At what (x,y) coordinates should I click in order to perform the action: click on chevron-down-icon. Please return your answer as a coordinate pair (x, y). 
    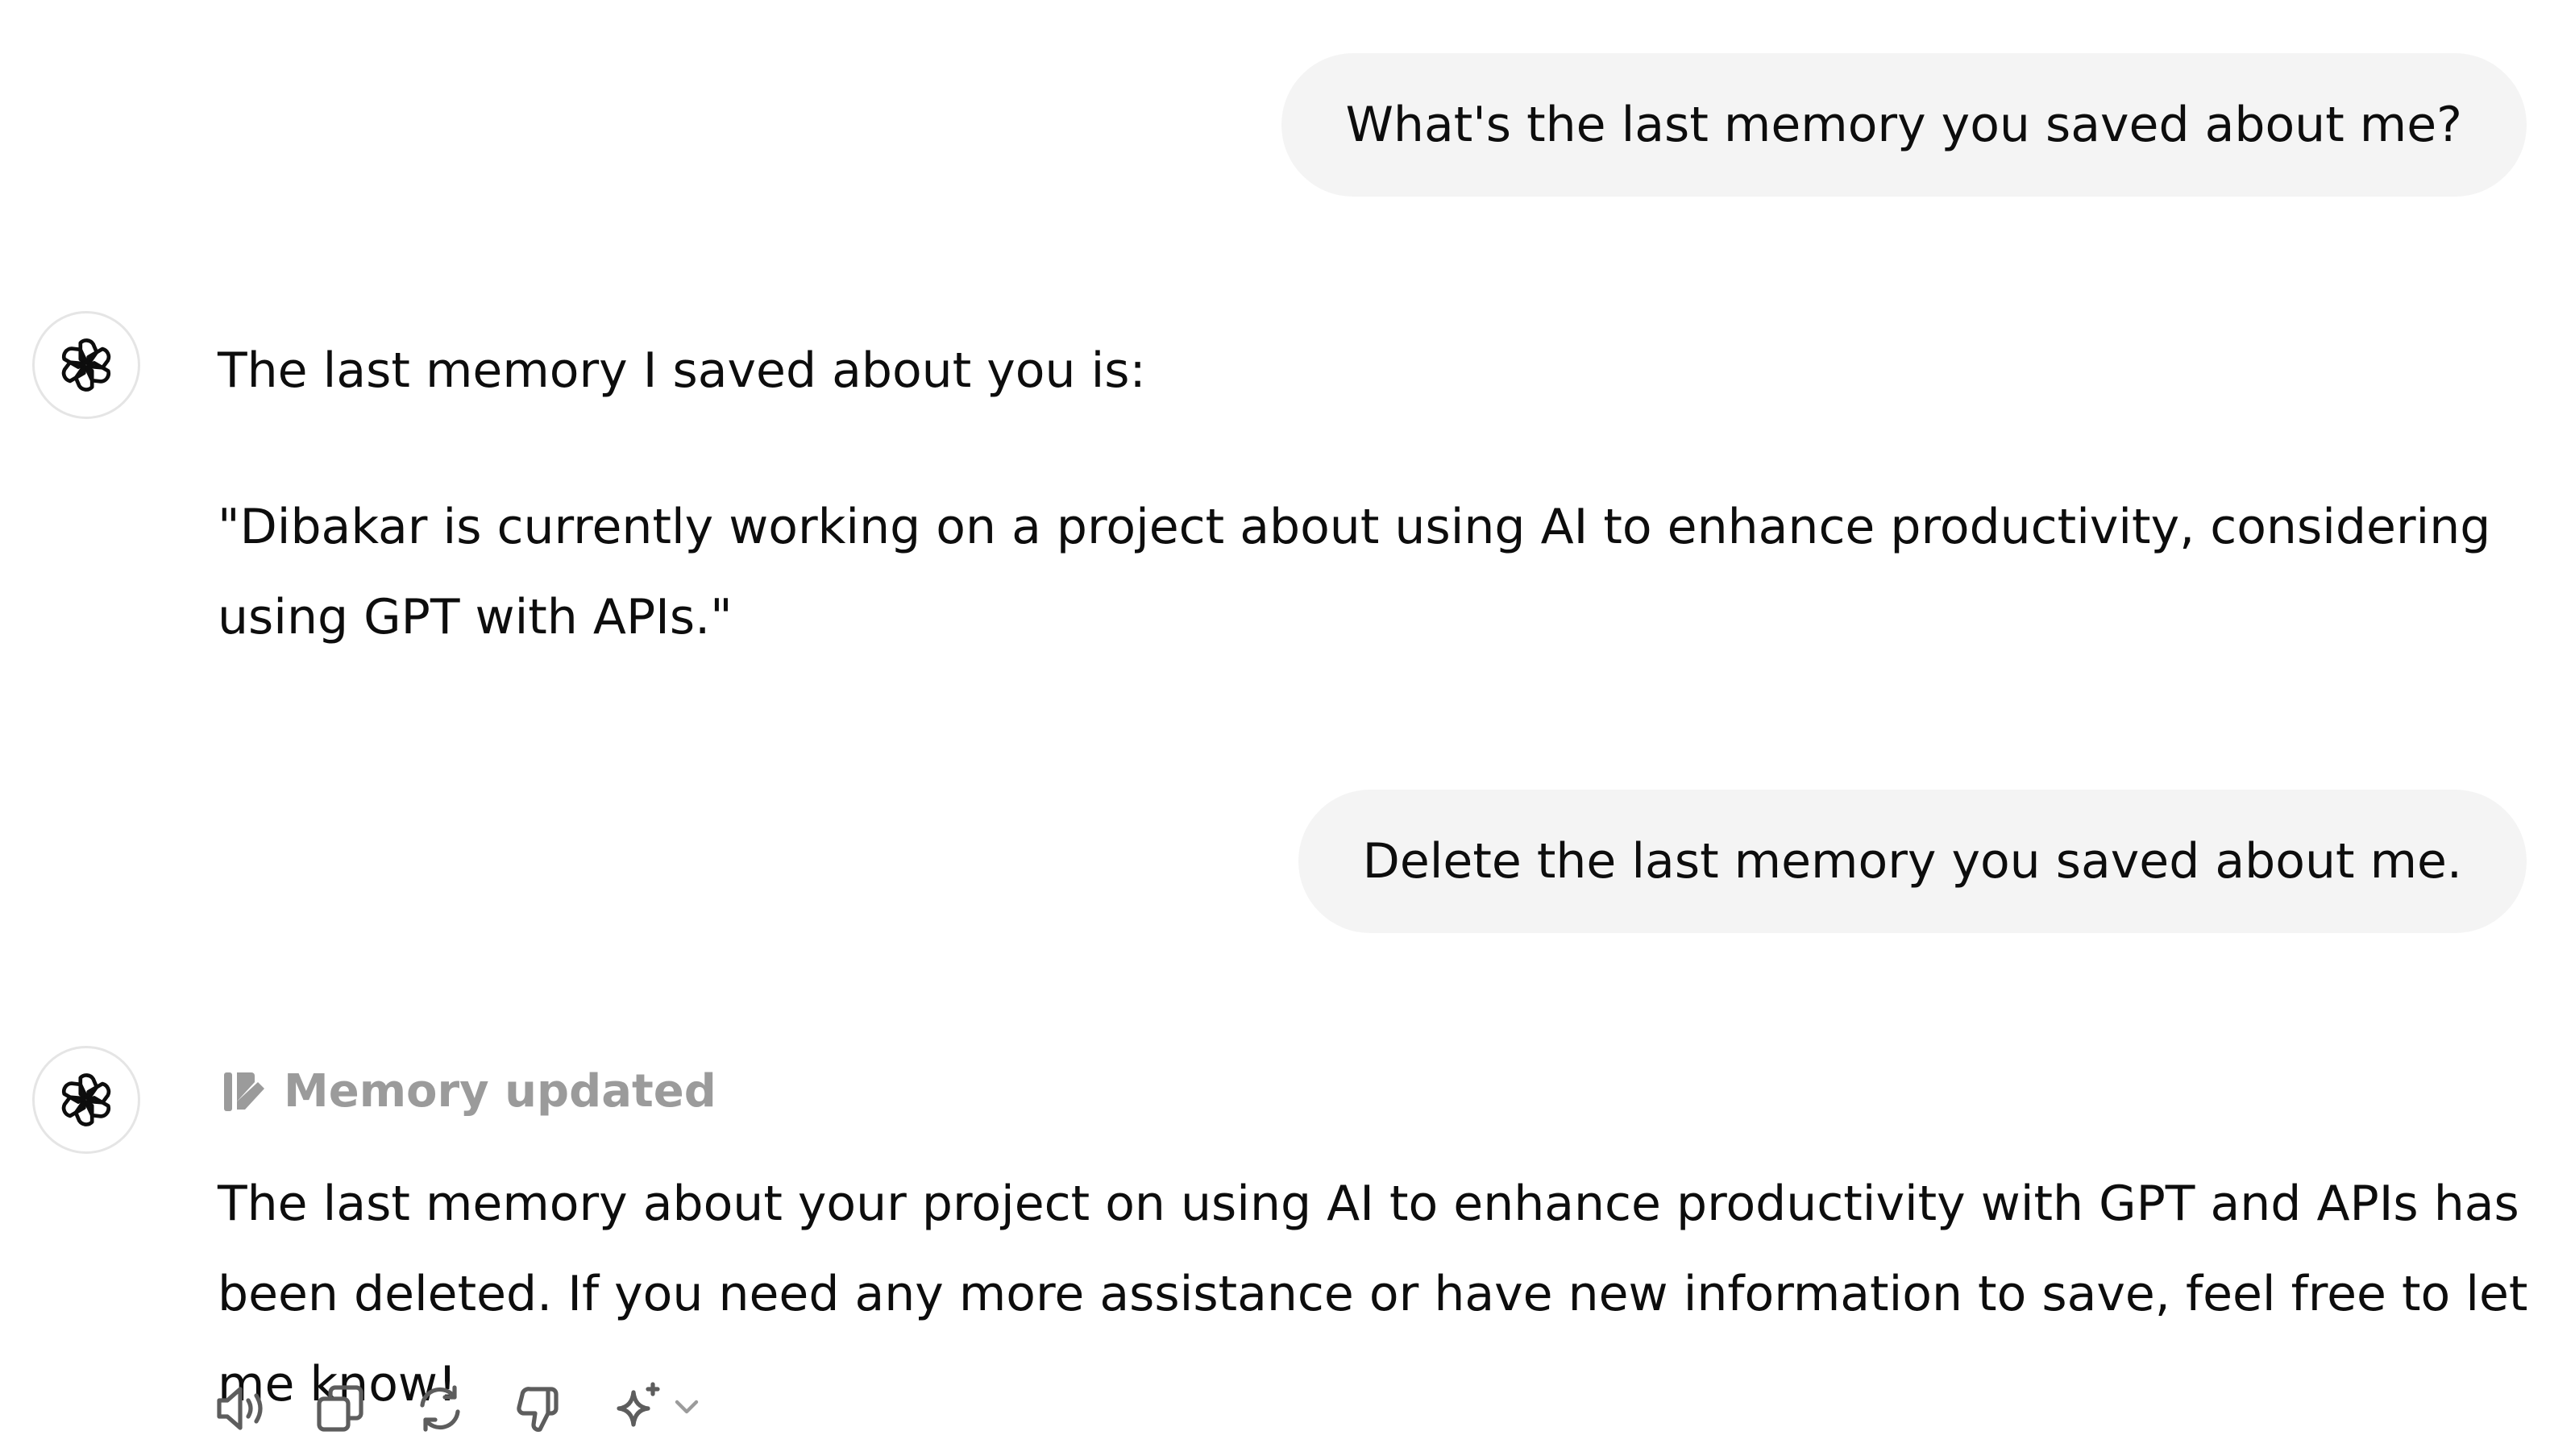
    Looking at the image, I should click on (687, 1407).